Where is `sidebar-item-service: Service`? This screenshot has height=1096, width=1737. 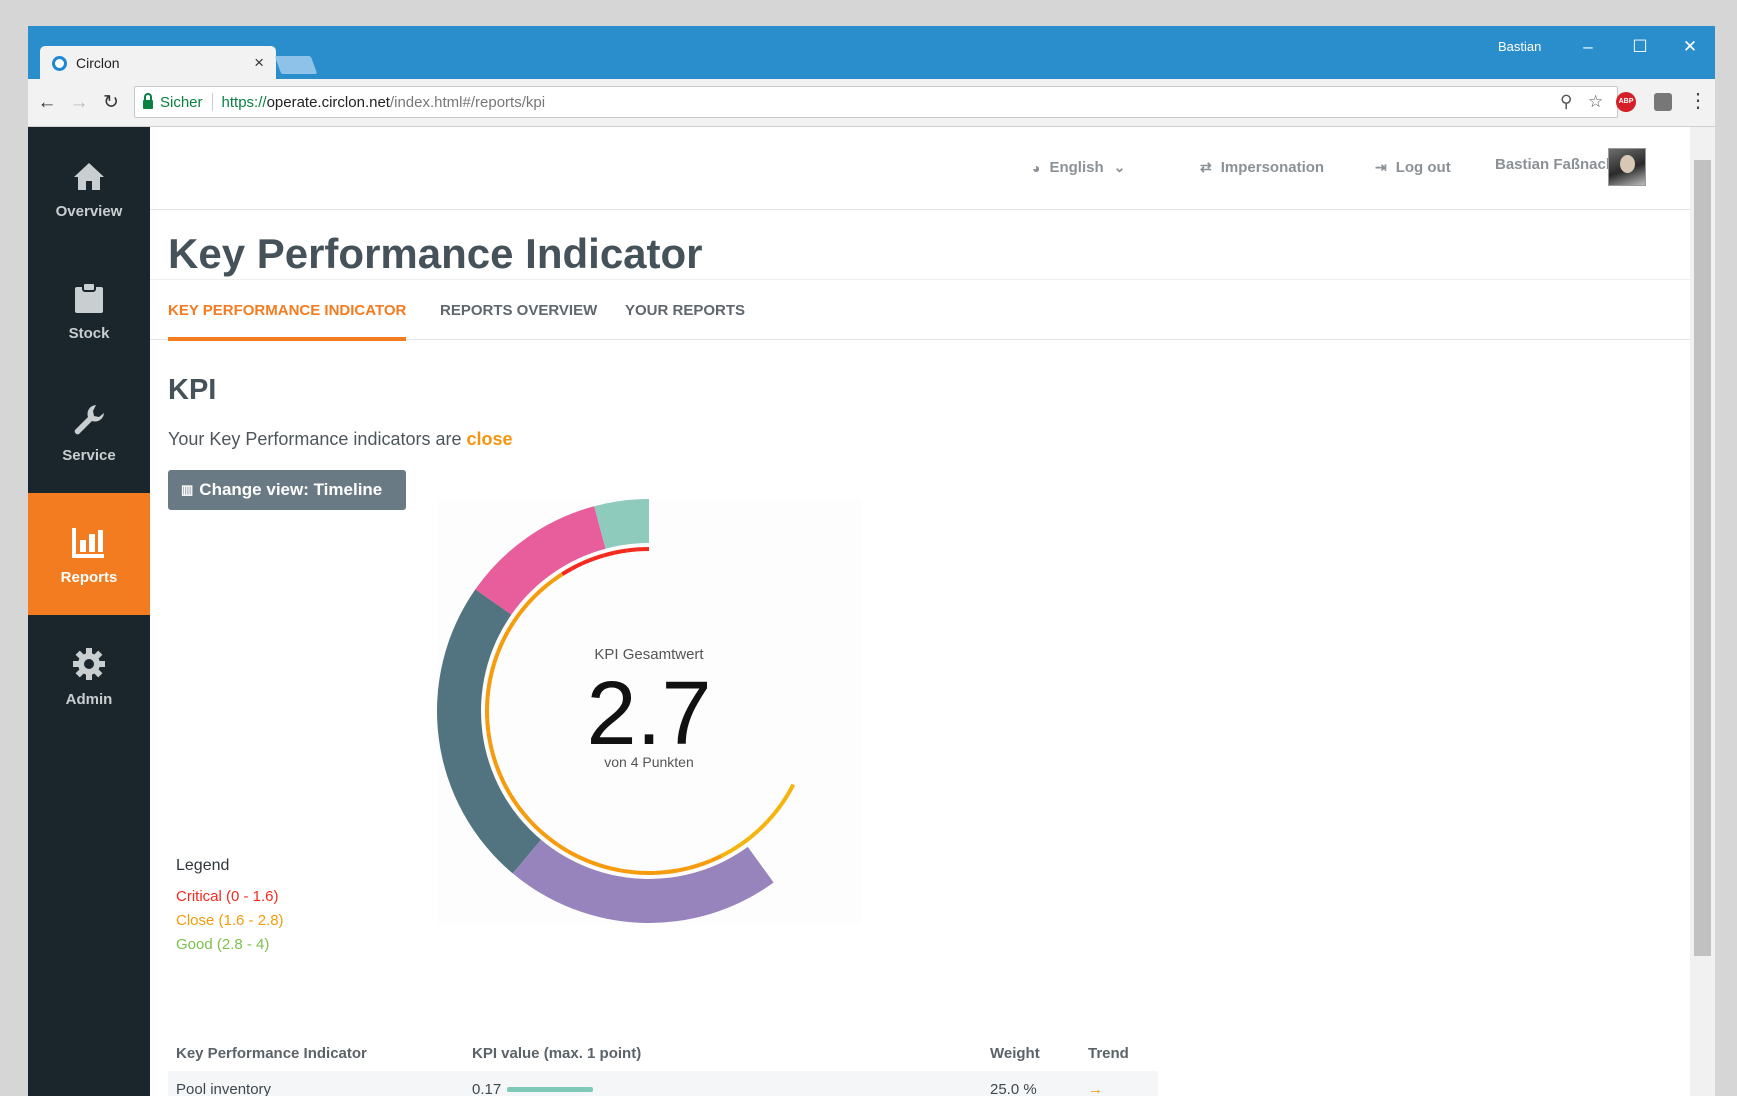 sidebar-item-service: Service is located at coordinates (89, 432).